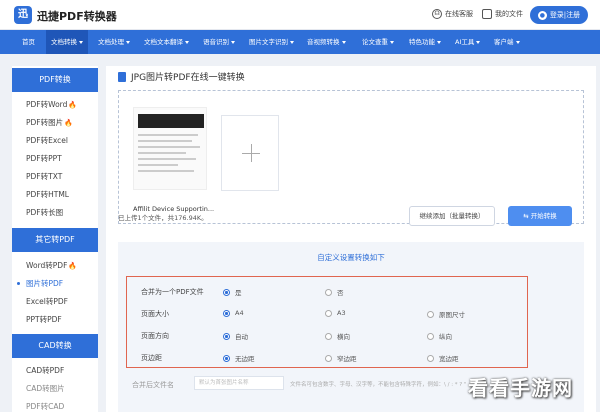 This screenshot has height=412, width=600. What do you see at coordinates (452, 14) in the screenshot?
I see `customer-service-link: ☊ 在线客服` at bounding box center [452, 14].